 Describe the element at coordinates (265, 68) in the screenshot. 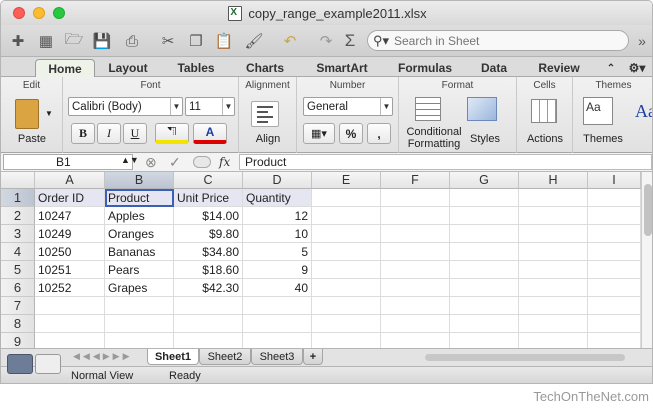

I see `tab-charts: Charts` at that location.